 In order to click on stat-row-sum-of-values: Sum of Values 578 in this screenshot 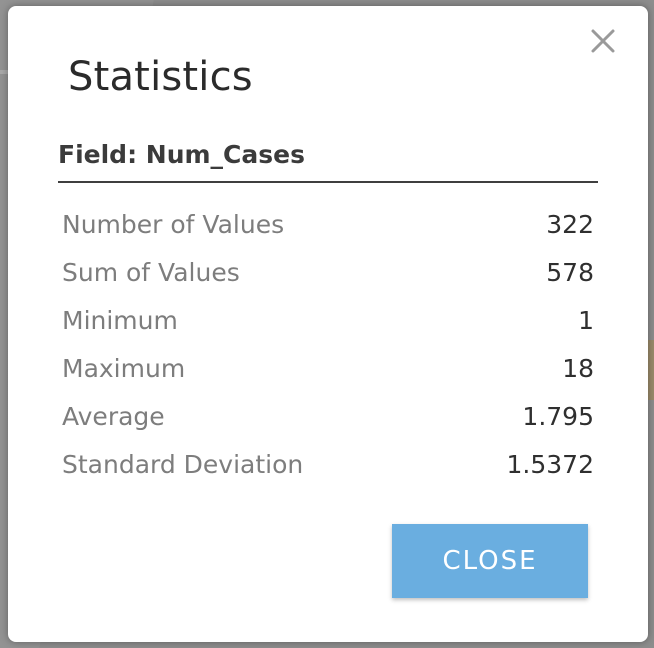, I will do `click(328, 272)`.